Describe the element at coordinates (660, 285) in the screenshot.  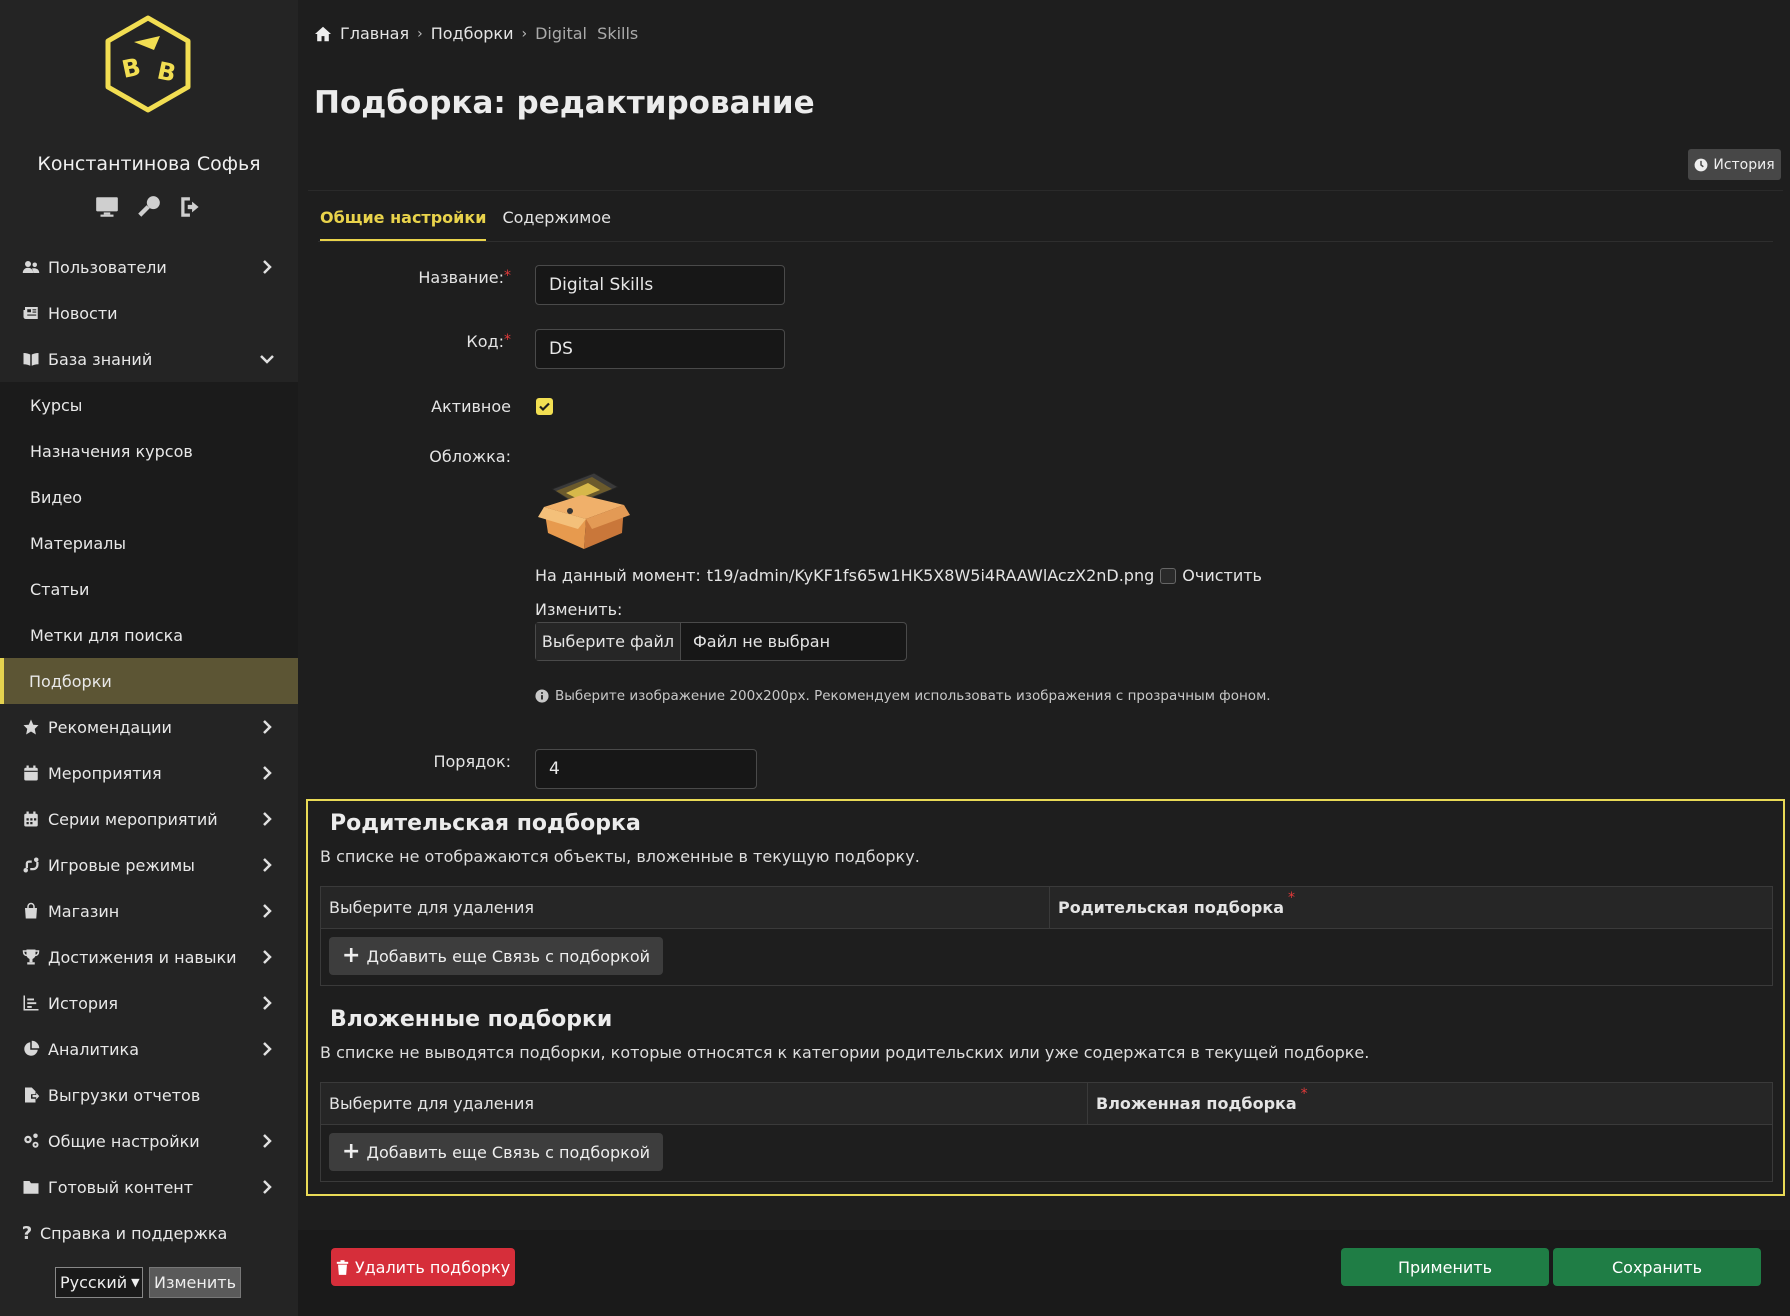
I see `name-input: Digital Skills` at that location.